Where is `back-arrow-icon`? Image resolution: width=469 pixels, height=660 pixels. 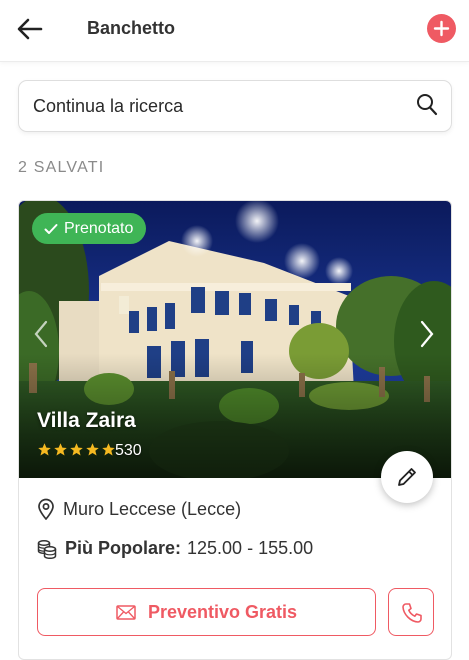
back-arrow-icon is located at coordinates (30, 29).